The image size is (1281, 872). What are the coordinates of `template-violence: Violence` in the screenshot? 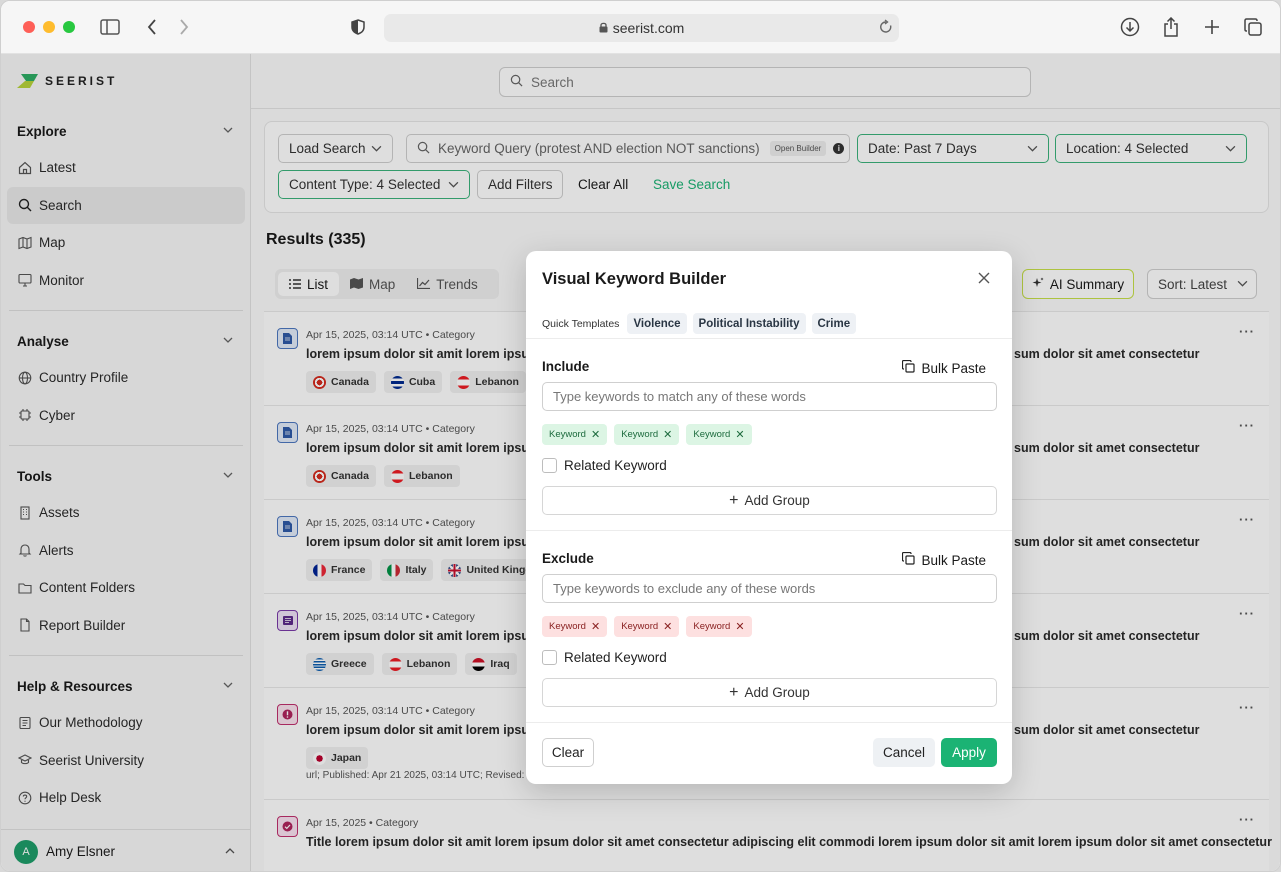 It's located at (657, 323).